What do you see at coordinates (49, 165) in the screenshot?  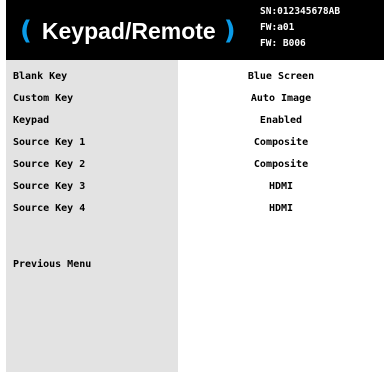 I see `menu-item-source-key-2: Source Key 2` at bounding box center [49, 165].